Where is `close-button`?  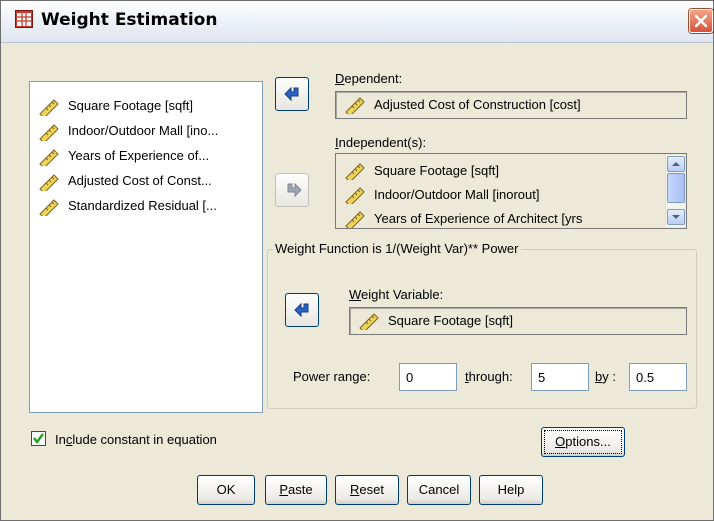
close-button is located at coordinates (701, 21).